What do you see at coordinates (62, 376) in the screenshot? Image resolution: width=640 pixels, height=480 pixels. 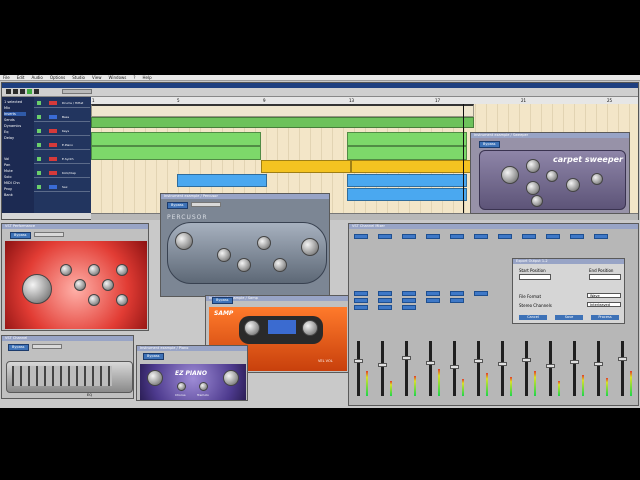 I see `eq-sliders` at bounding box center [62, 376].